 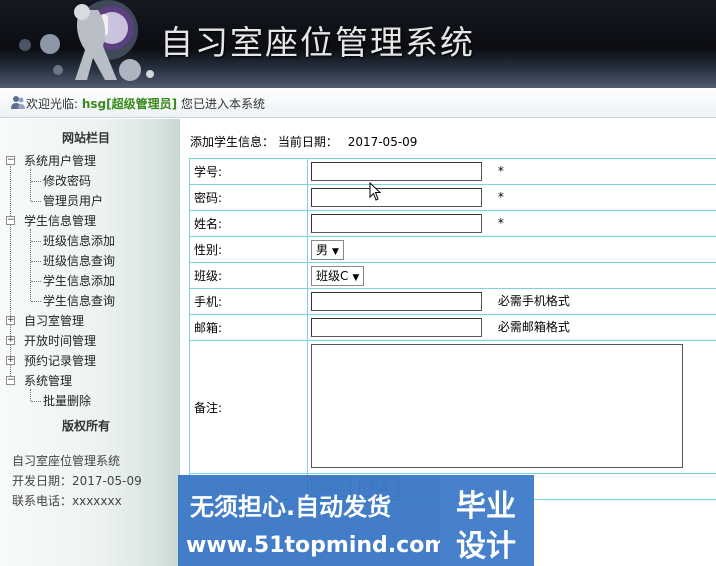 I want to click on field-label: 班级:, so click(x=248, y=275).